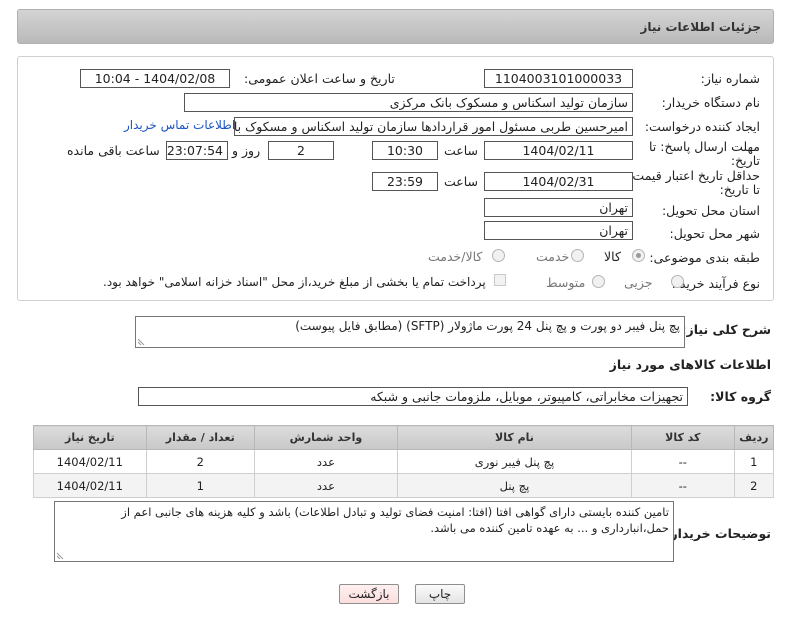 The height and width of the screenshot is (620, 788). I want to click on category-goods-label: کالا, so click(612, 256).